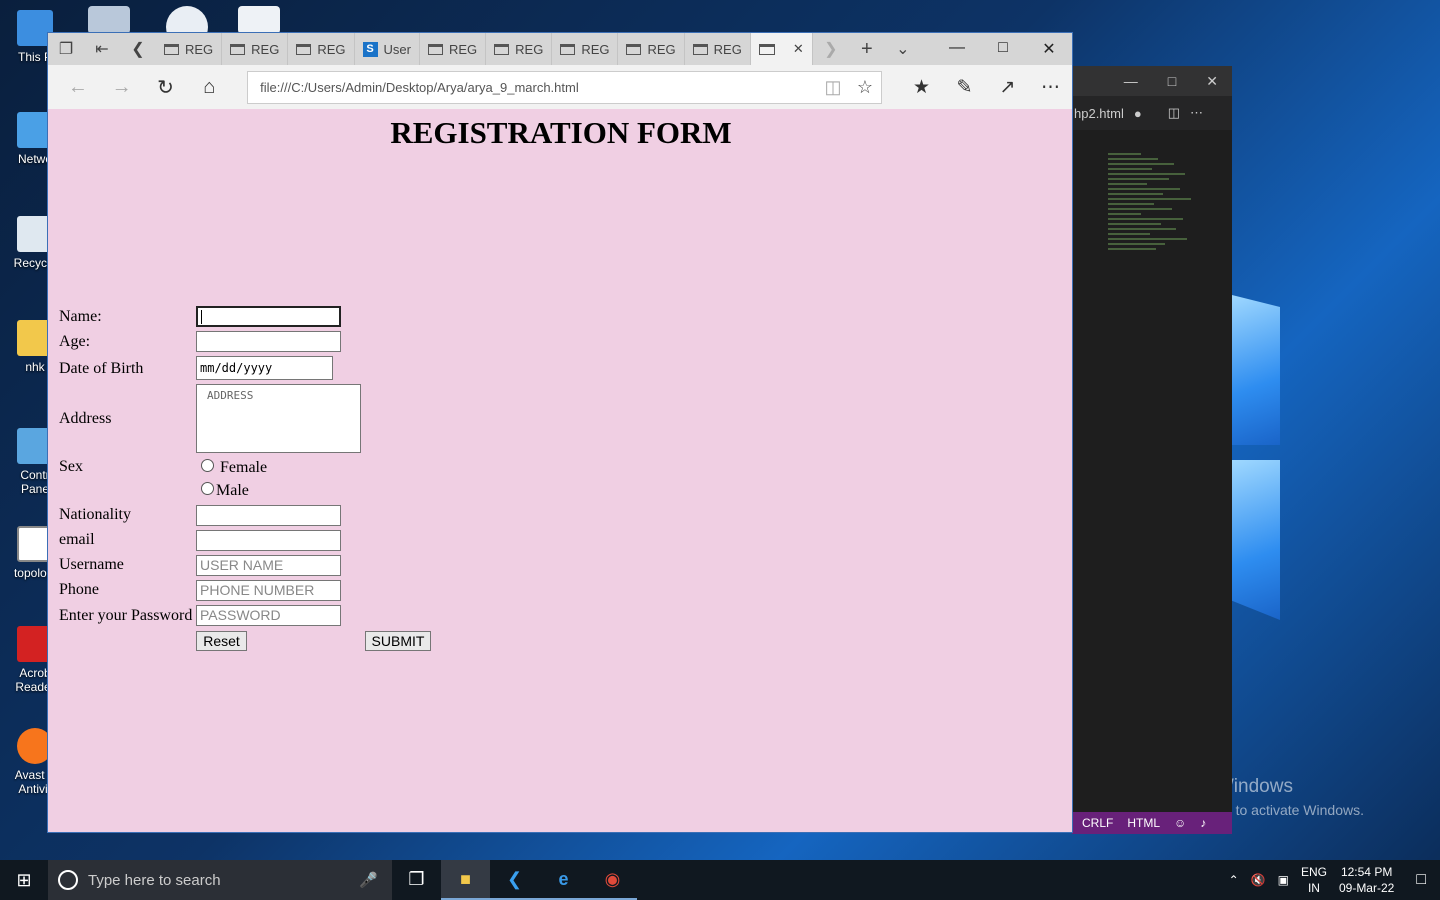 The width and height of the screenshot is (1440, 900). Describe the element at coordinates (75, 341) in the screenshot. I see `age-label: Age:` at that location.